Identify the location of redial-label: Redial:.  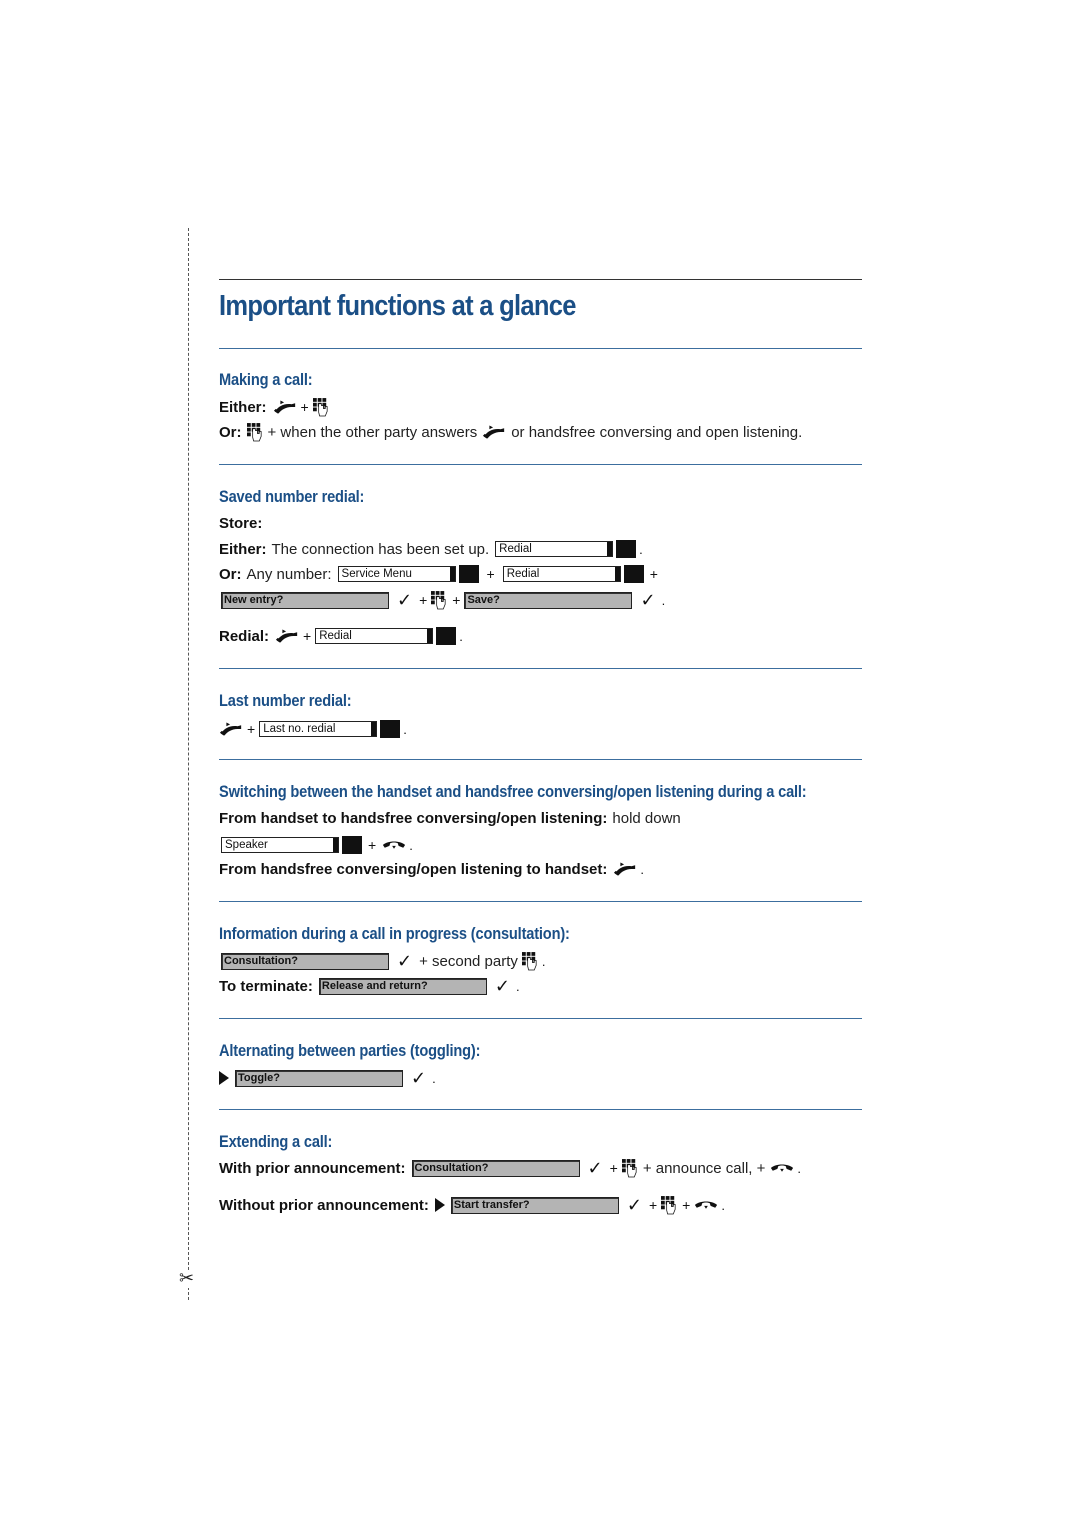
(244, 636).